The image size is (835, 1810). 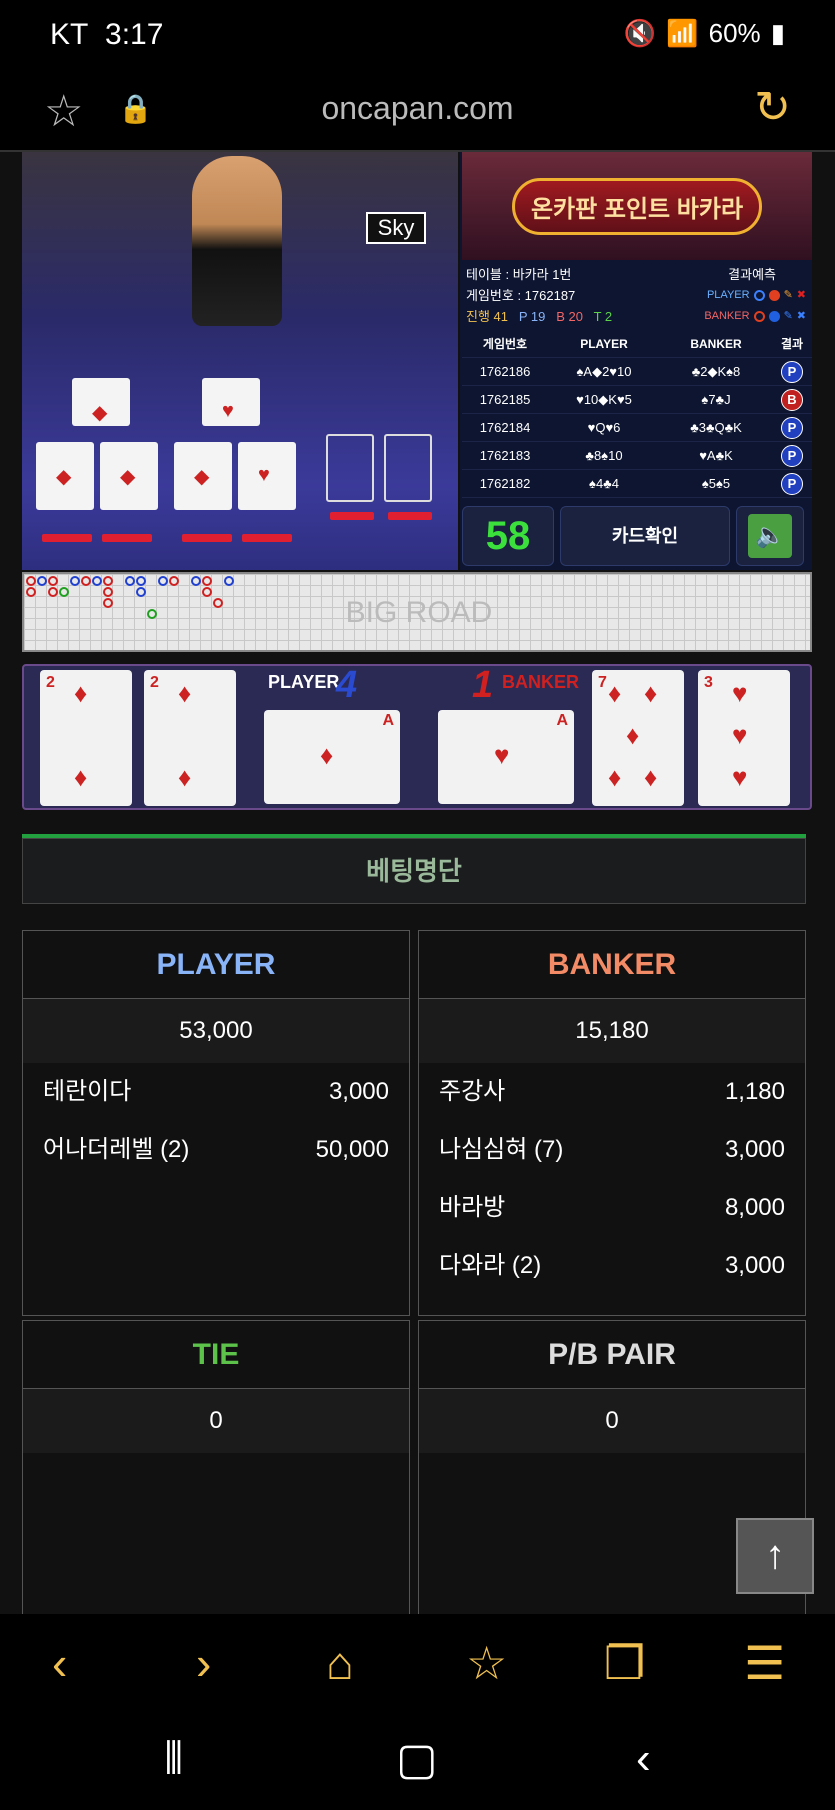 What do you see at coordinates (173, 1759) in the screenshot?
I see `recent-apps-icon: ⦀` at bounding box center [173, 1759].